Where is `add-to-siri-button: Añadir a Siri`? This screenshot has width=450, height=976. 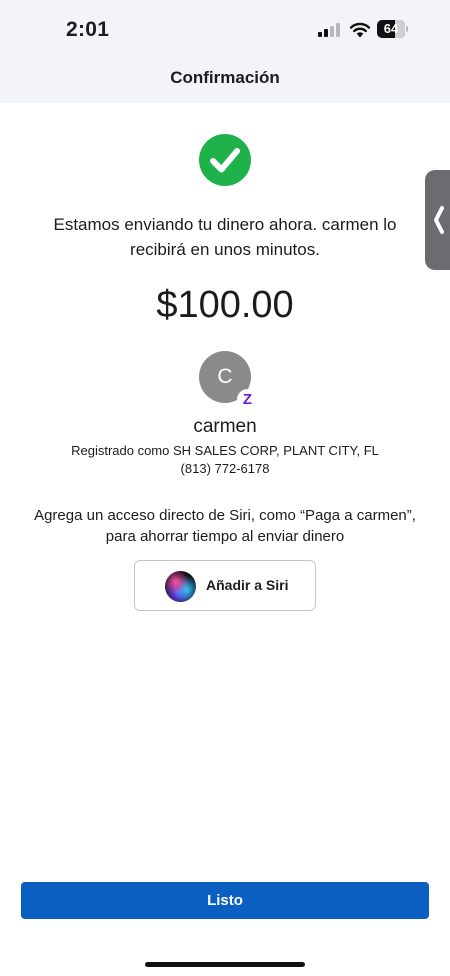
add-to-siri-button: Añadir a Siri is located at coordinates (225, 585).